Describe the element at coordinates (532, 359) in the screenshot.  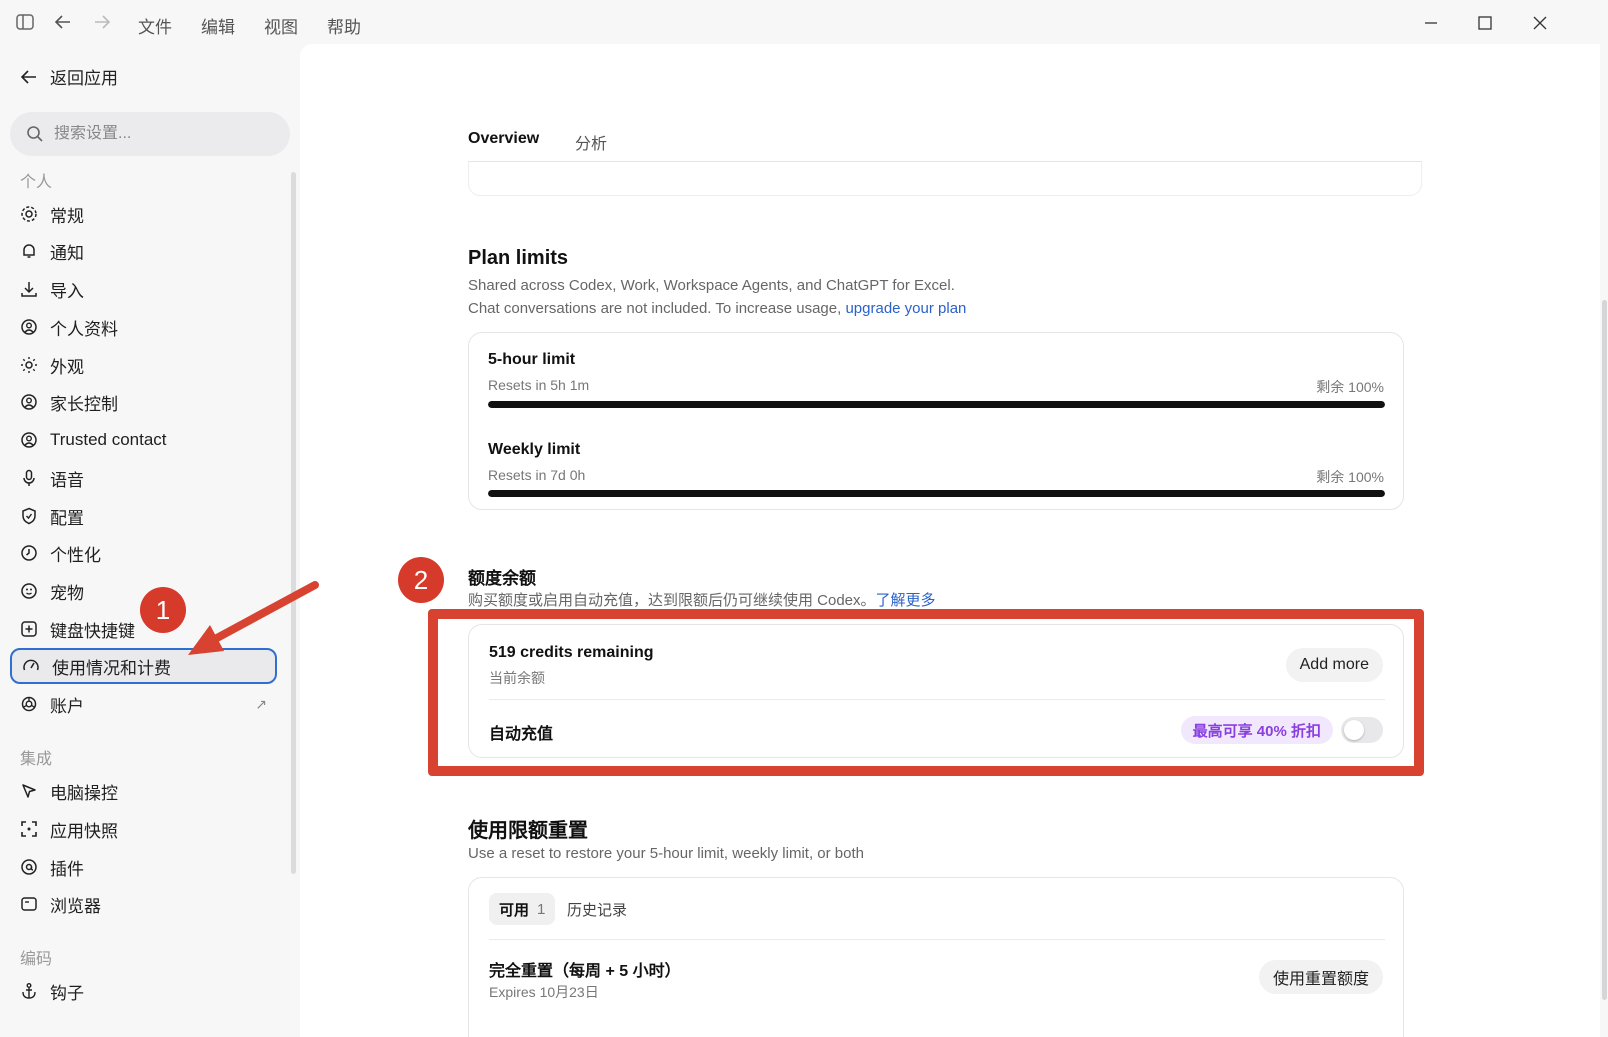
I see `limit-title: 5-hour limit` at that location.